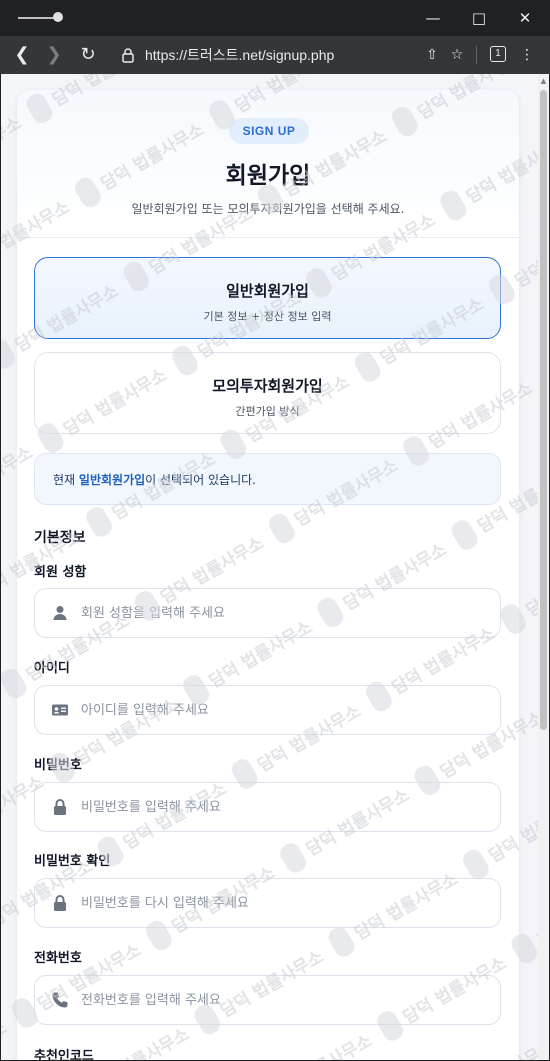 The image size is (550, 1061). I want to click on password-field, so click(267, 807).